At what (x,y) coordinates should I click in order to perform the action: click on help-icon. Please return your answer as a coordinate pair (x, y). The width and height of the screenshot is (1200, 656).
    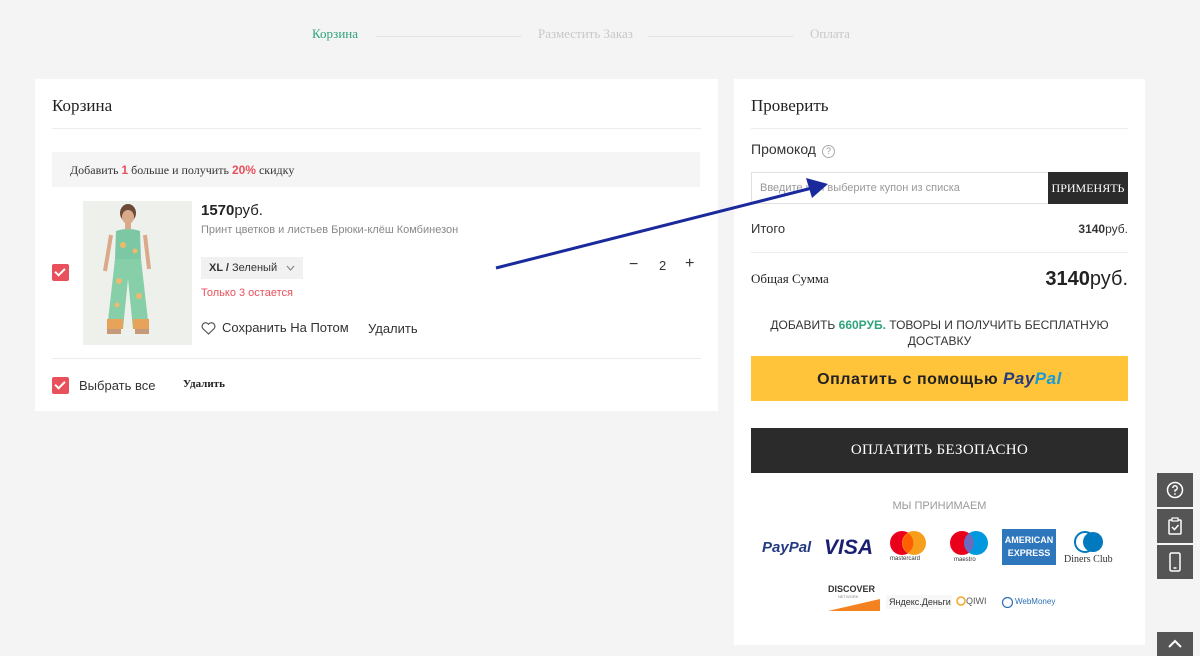
    Looking at the image, I should click on (1175, 490).